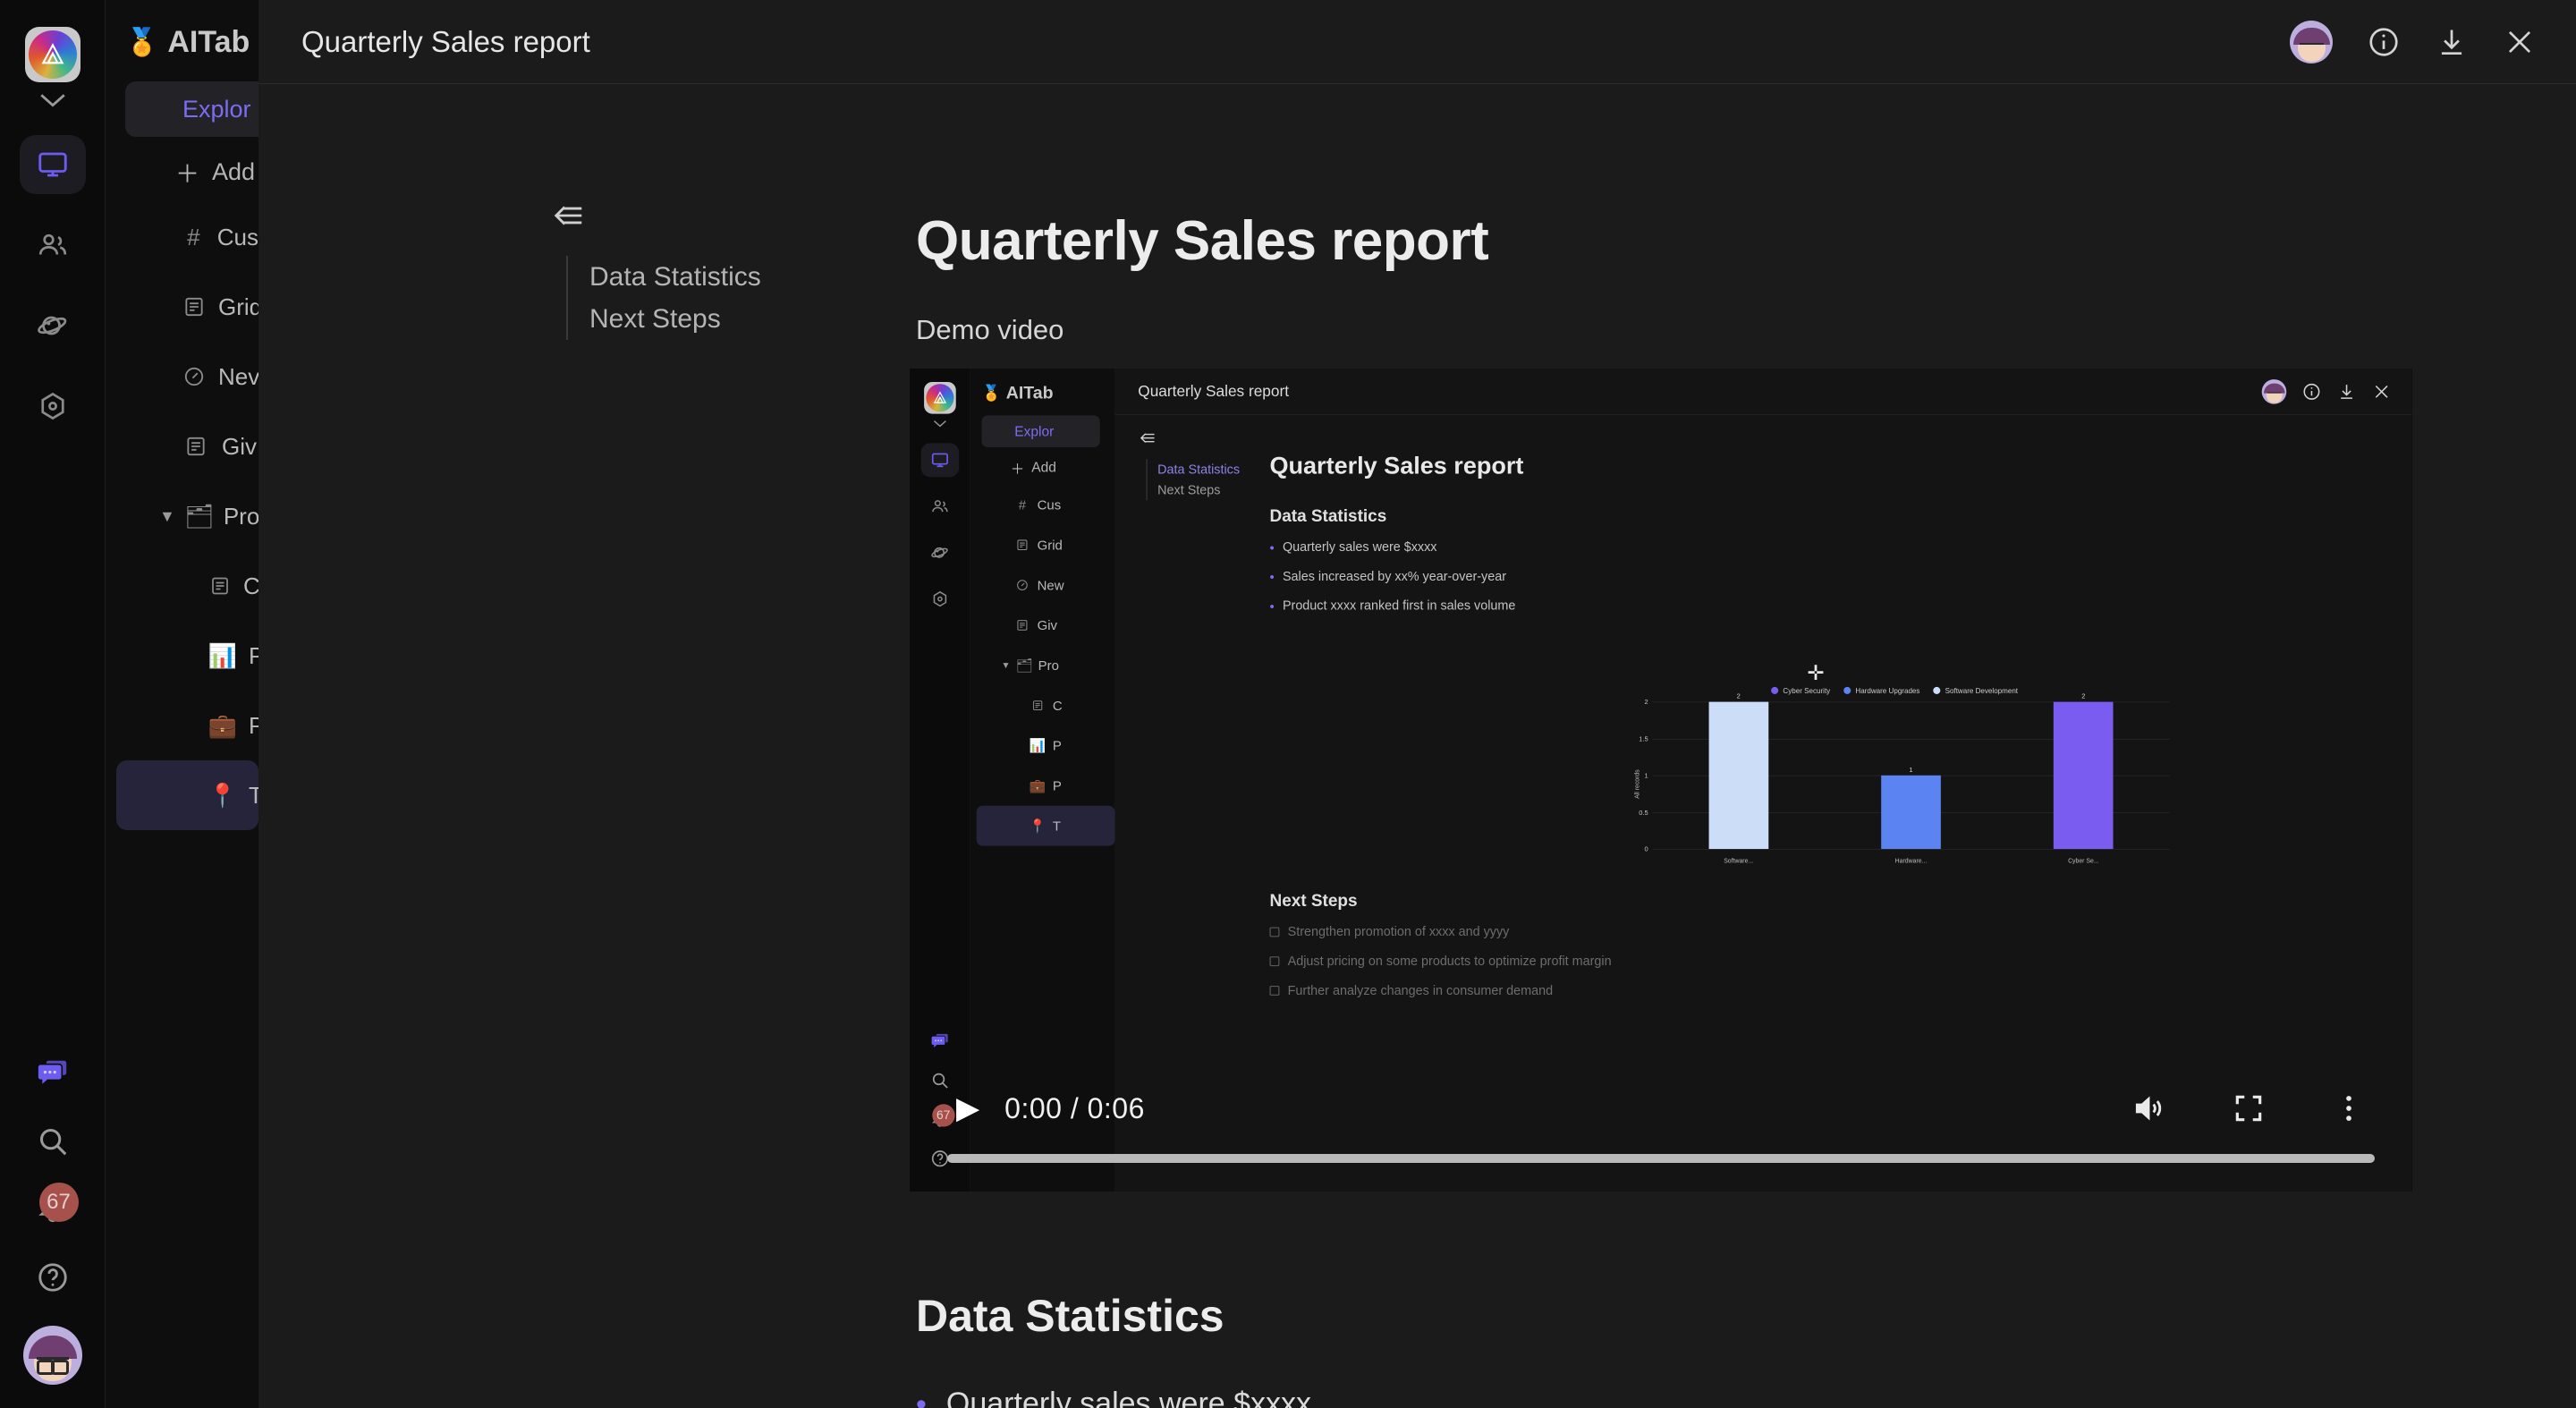  I want to click on rail-bottom-group: 67, so click(53, 1223).